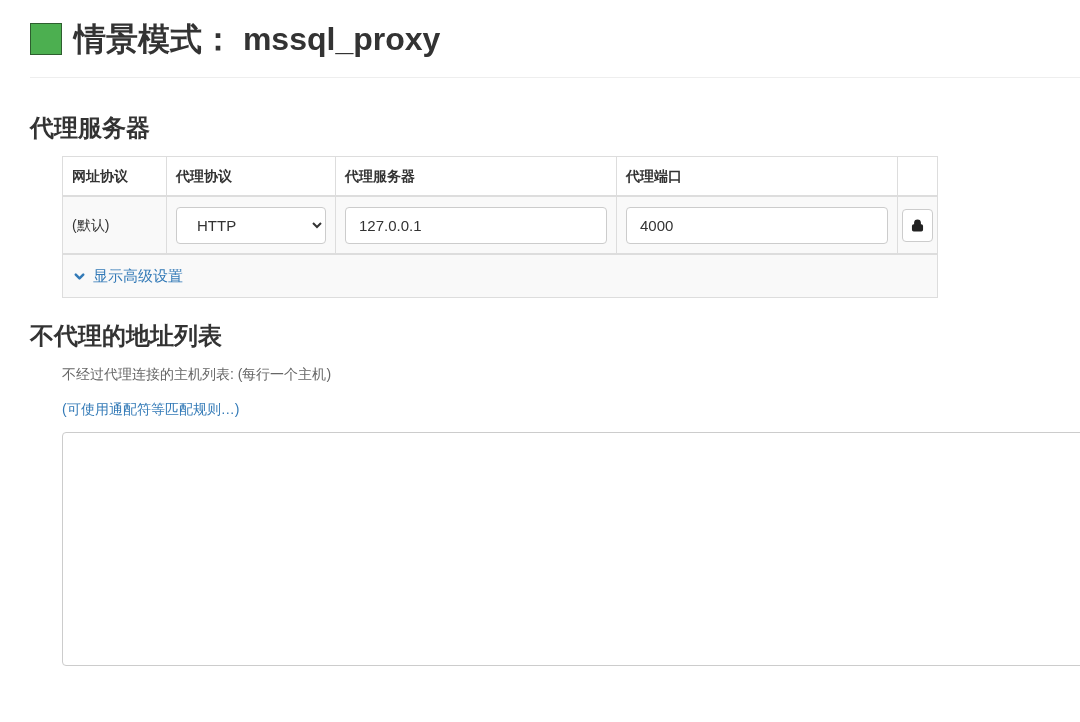 Image resolution: width=1080 pixels, height=722 pixels. I want to click on advanced-settings-link: 显示高级设置, so click(127, 276).